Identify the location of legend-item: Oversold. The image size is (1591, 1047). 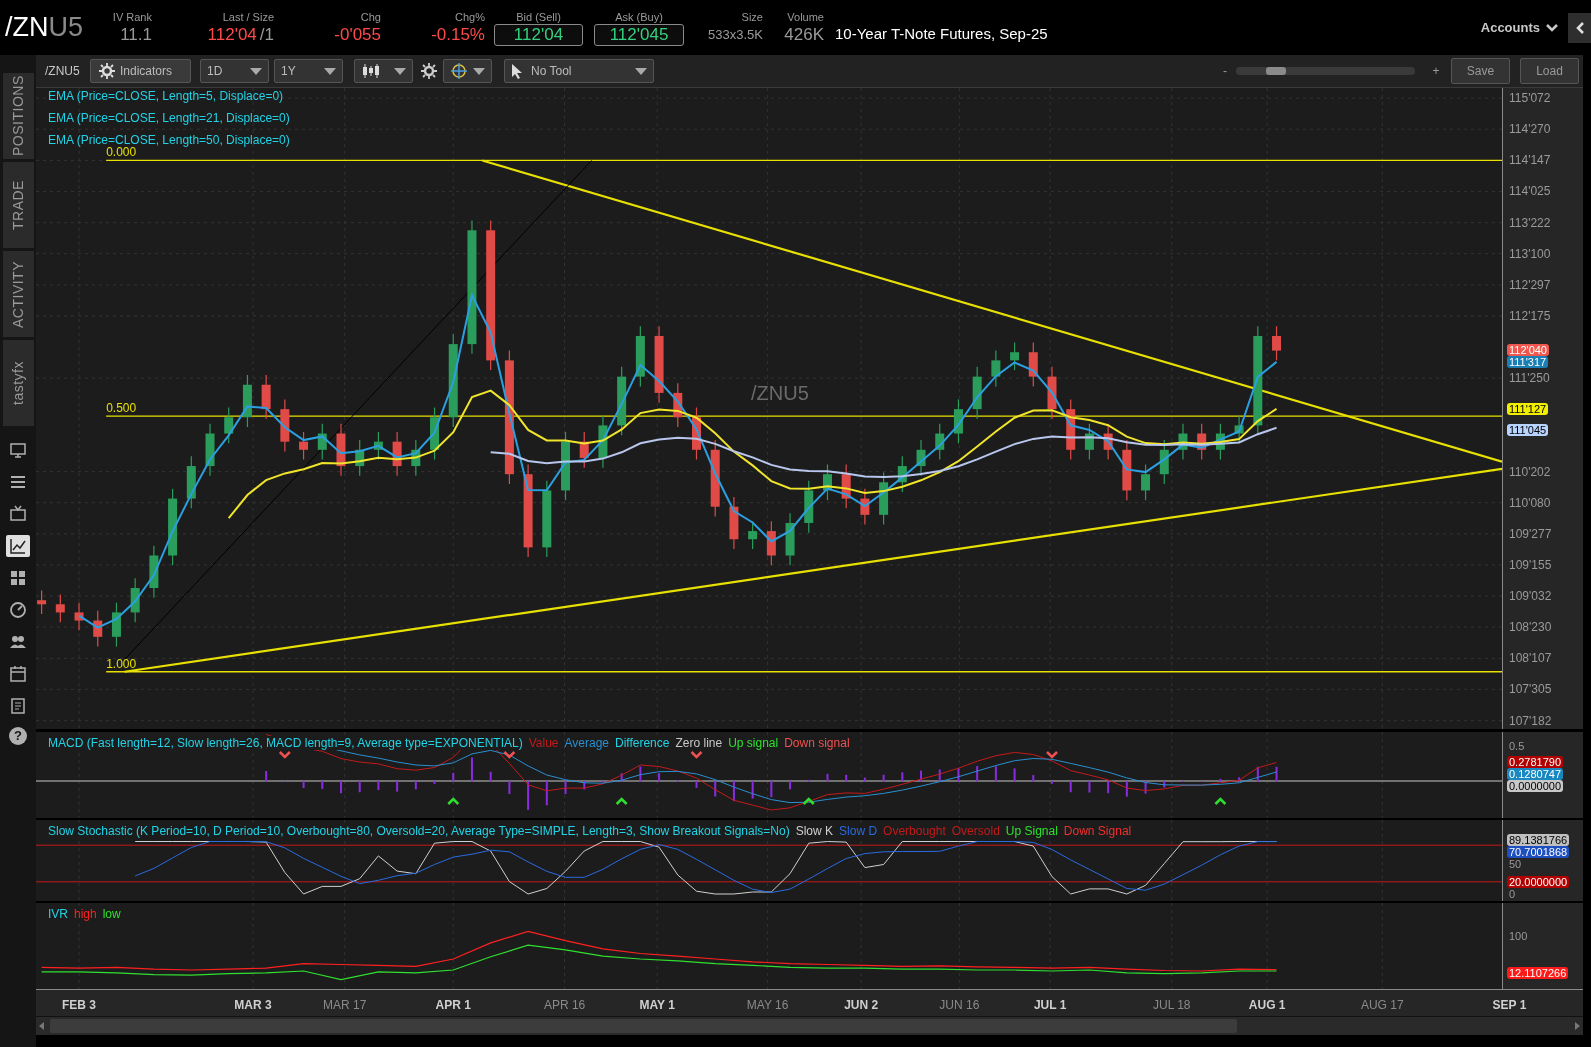
(975, 831).